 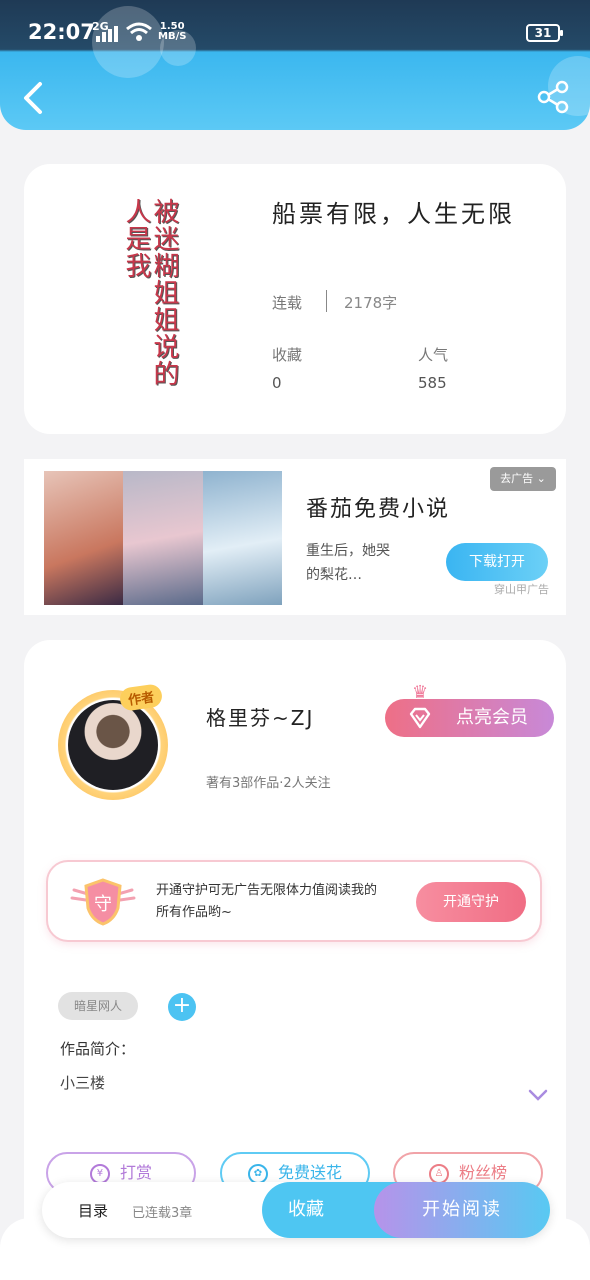 I want to click on ad-banner: 番茄免费小说 重生后，她哭的梨花… 去广告 ⌄ 下载打开 穿山甲广告, so click(x=295, y=537).